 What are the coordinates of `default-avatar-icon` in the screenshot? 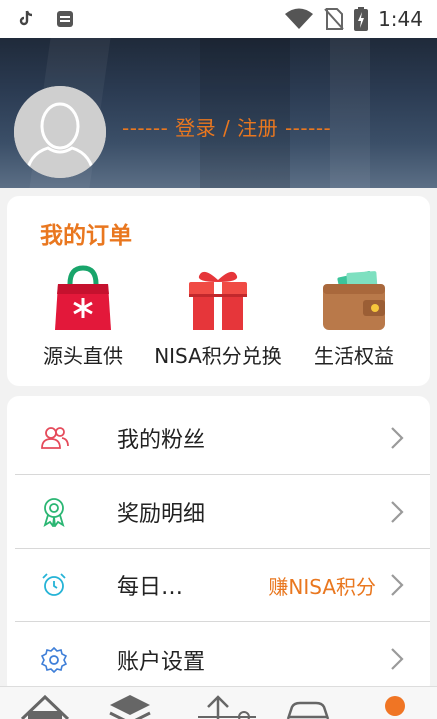 It's located at (60, 132).